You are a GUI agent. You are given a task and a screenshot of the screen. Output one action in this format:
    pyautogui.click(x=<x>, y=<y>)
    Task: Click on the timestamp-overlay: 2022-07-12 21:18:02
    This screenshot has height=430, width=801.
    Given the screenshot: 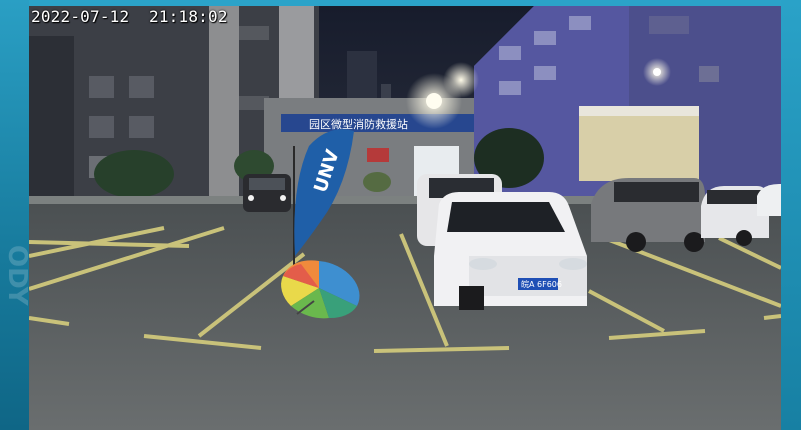 What is the action you would take?
    pyautogui.click(x=129, y=16)
    